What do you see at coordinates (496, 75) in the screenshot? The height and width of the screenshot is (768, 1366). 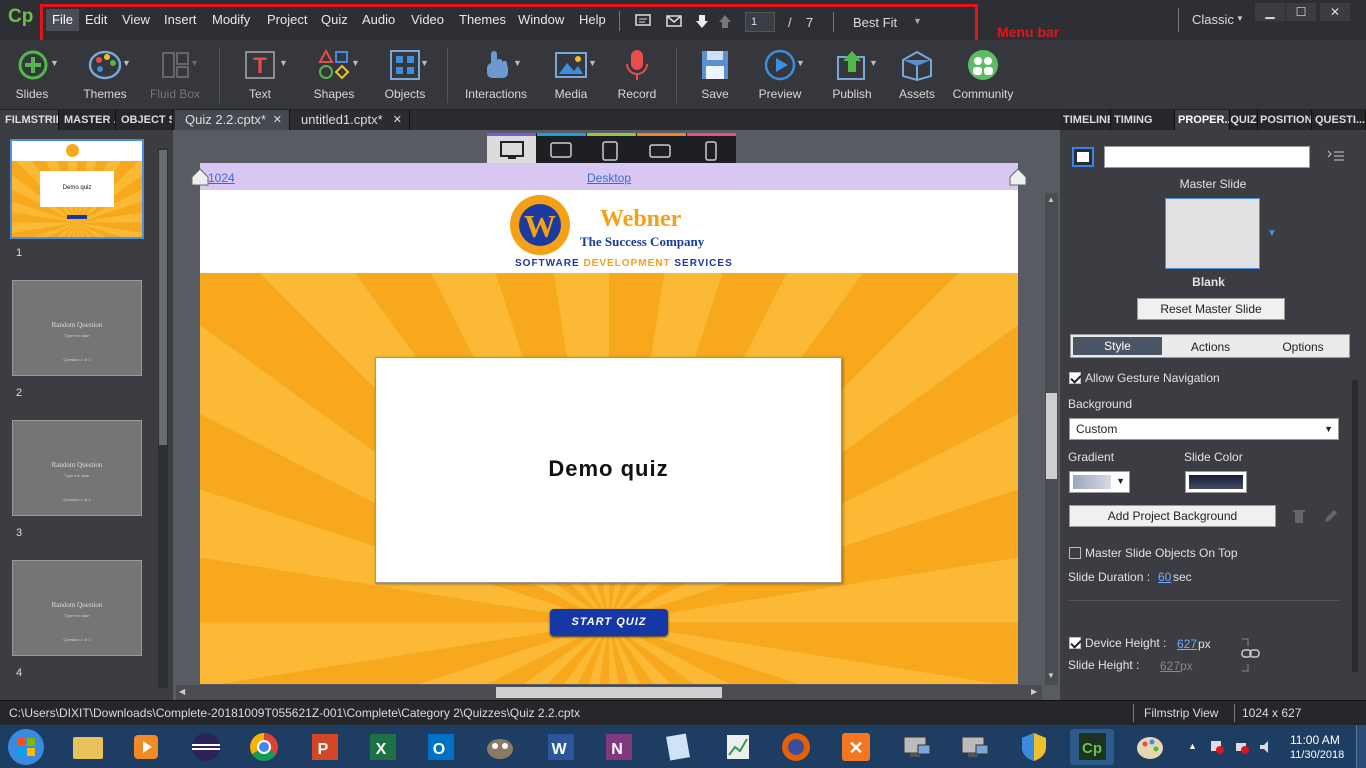 I see `interactions-button: ▼ Interactions` at bounding box center [496, 75].